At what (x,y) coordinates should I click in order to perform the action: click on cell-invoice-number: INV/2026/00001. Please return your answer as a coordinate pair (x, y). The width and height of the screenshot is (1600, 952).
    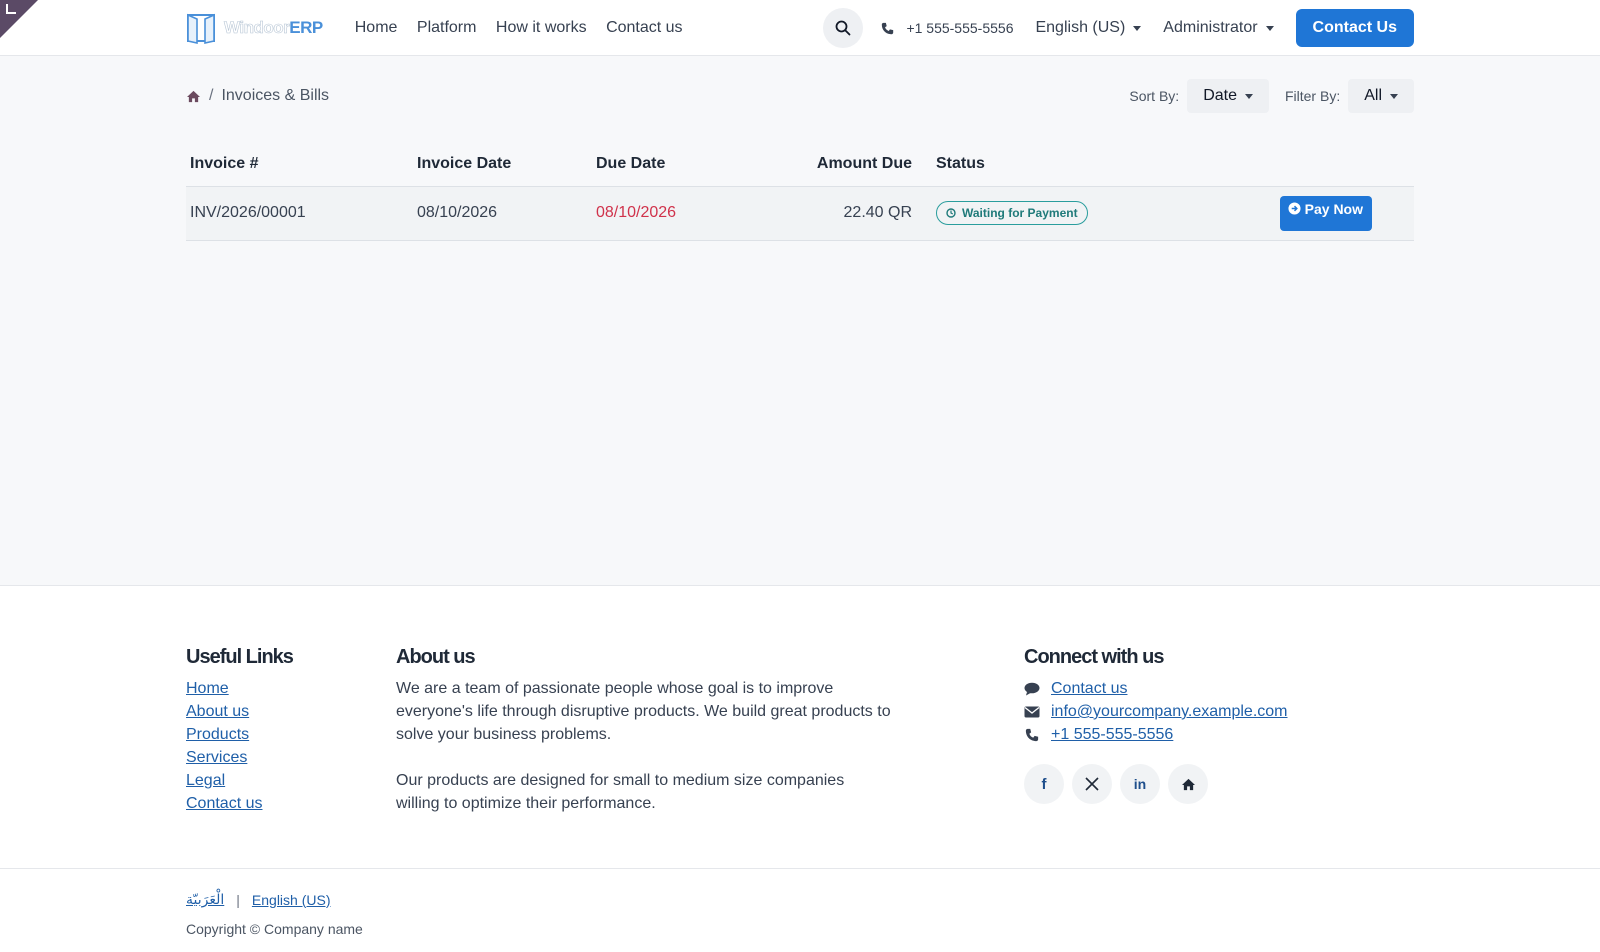
    Looking at the image, I should click on (299, 213).